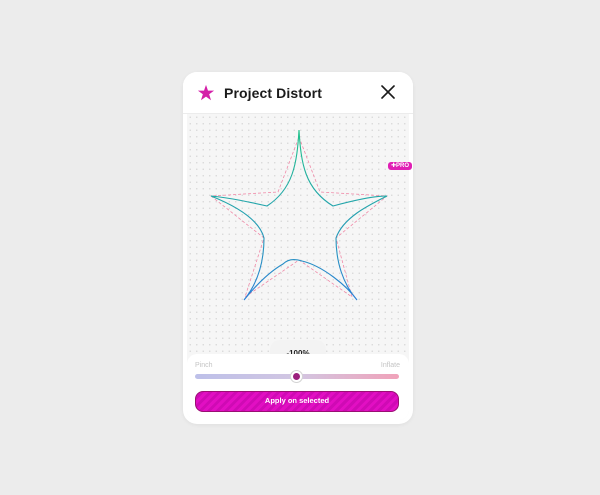  Describe the element at coordinates (206, 92) in the screenshot. I see `pink-star-icon` at that location.